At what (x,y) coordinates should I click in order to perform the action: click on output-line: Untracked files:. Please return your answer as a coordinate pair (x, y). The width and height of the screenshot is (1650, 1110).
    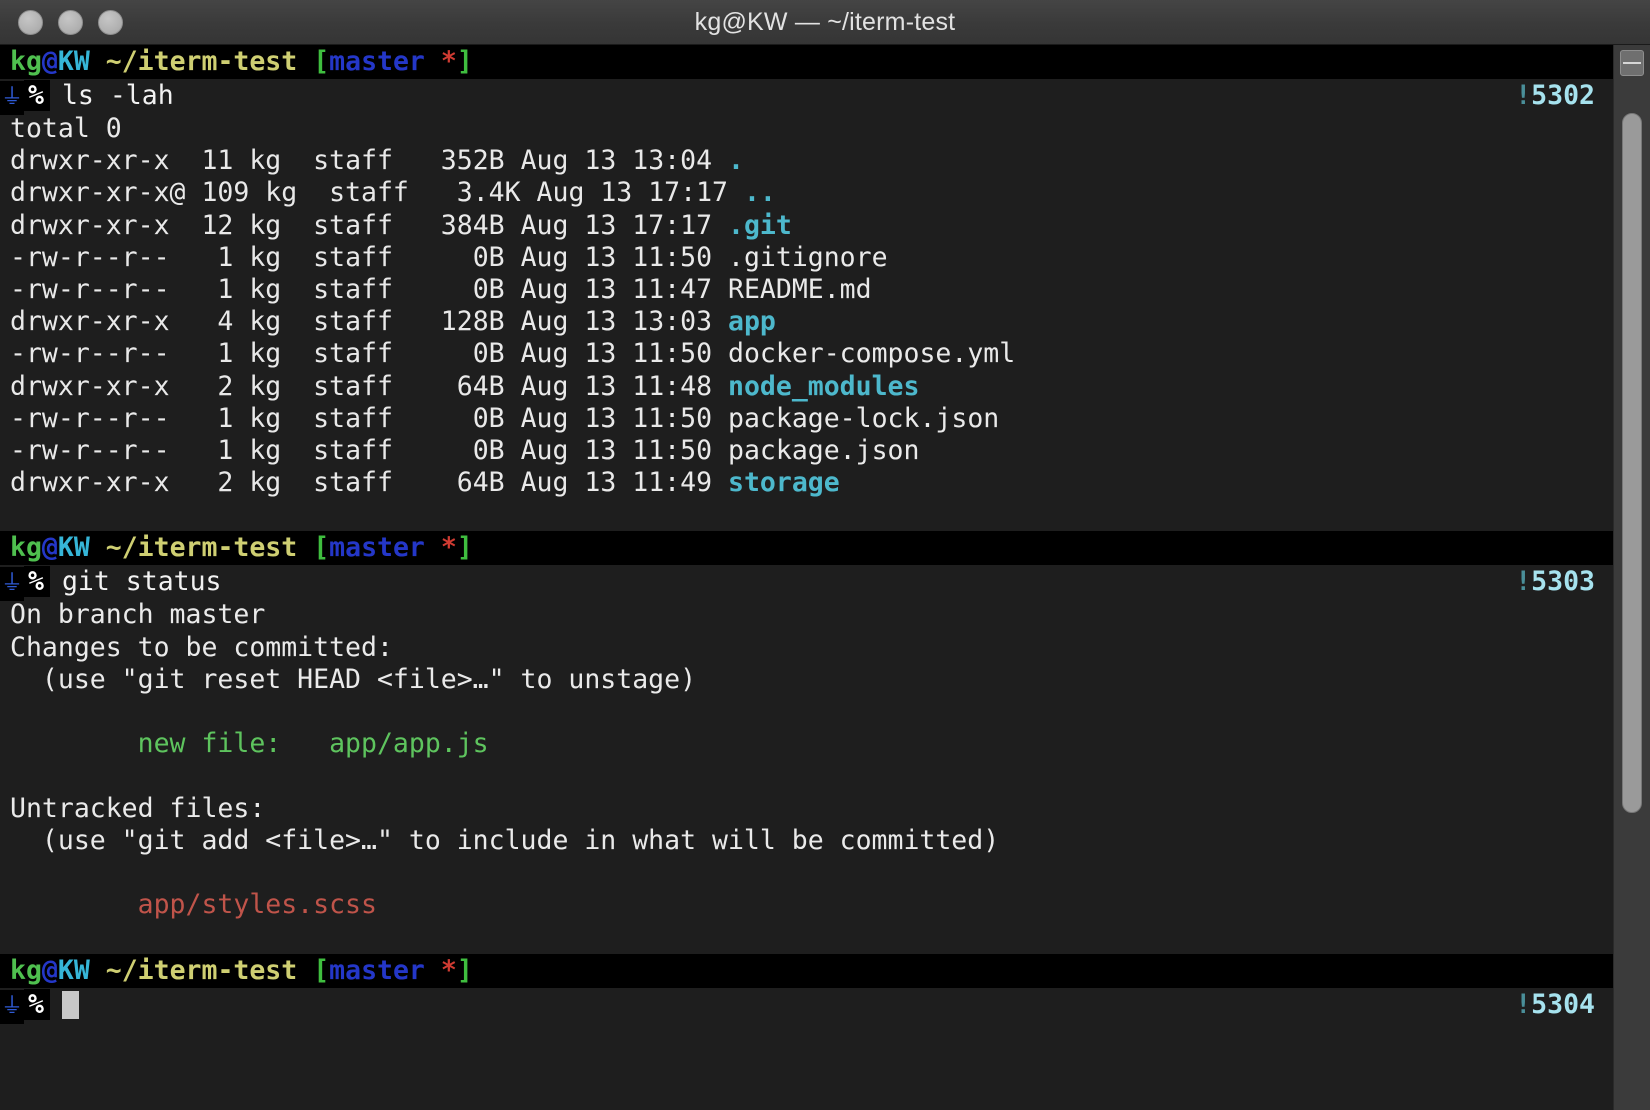
    Looking at the image, I should click on (806, 809).